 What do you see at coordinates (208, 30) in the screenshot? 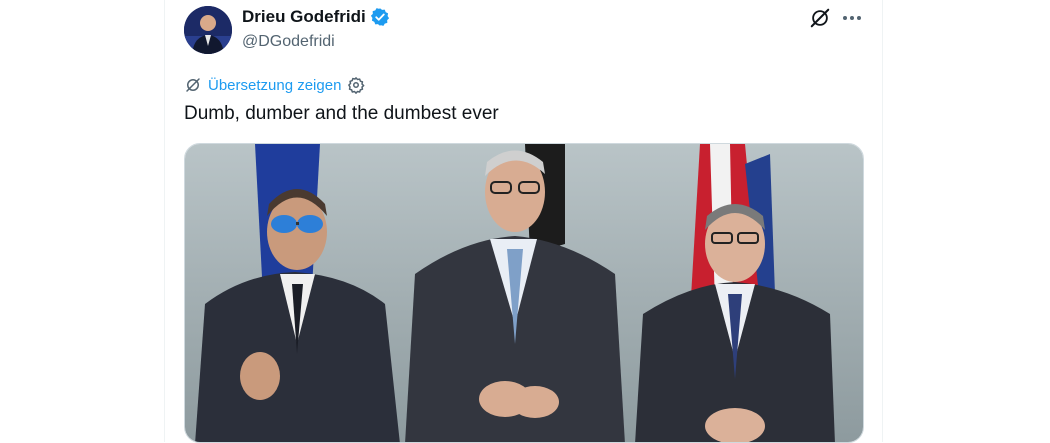
I see `author-avatar` at bounding box center [208, 30].